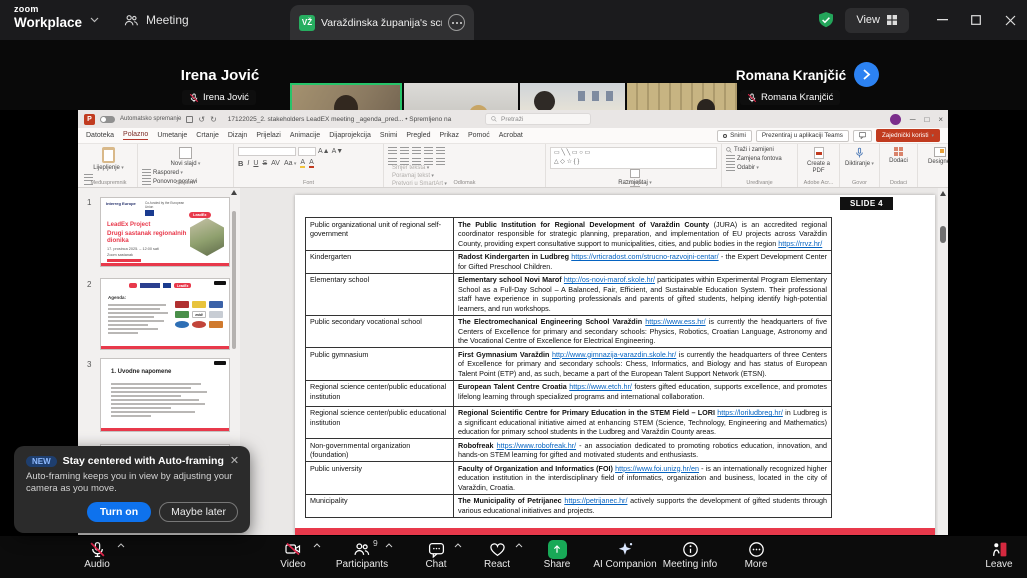 The height and width of the screenshot is (578, 1027). I want to click on ribbon-group-clipboard: Lijepljenje Međuspremnik, so click(109, 165).